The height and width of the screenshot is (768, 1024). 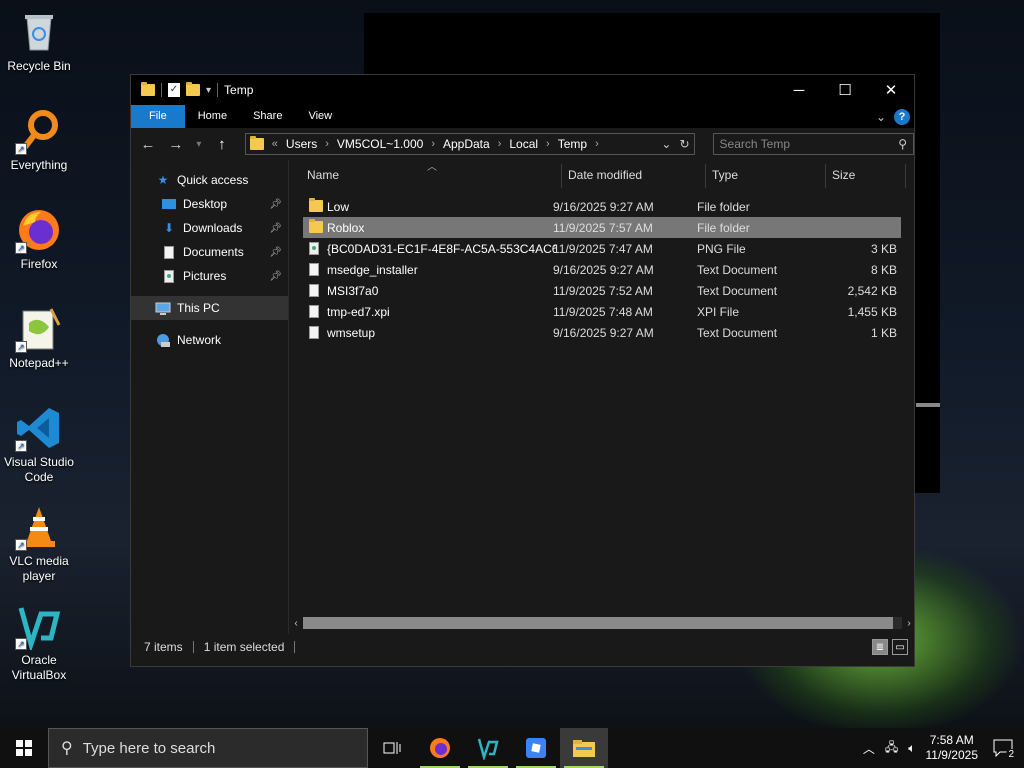 I want to click on forward-button: →, so click(x=176, y=144).